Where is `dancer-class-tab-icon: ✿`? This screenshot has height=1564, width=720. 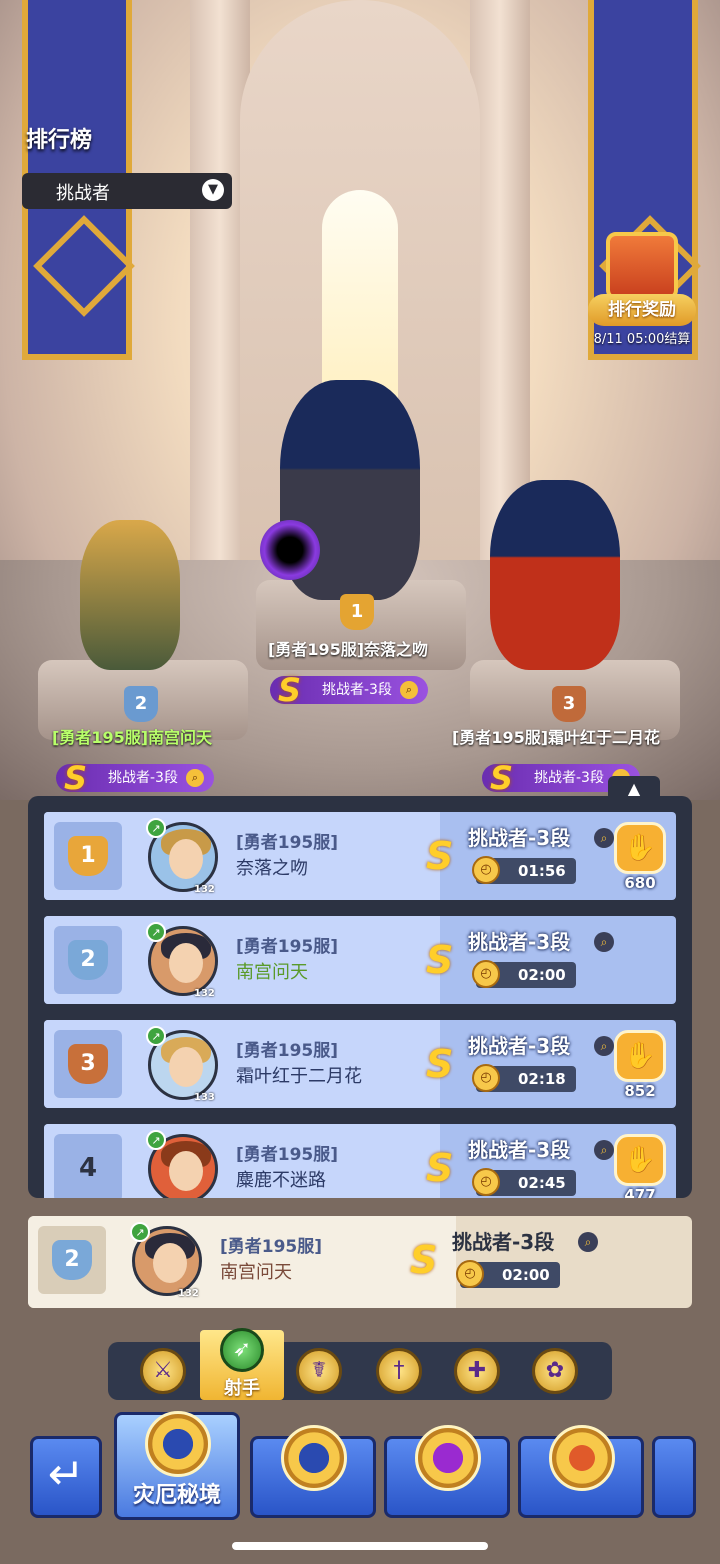 dancer-class-tab-icon: ✿ is located at coordinates (555, 1371).